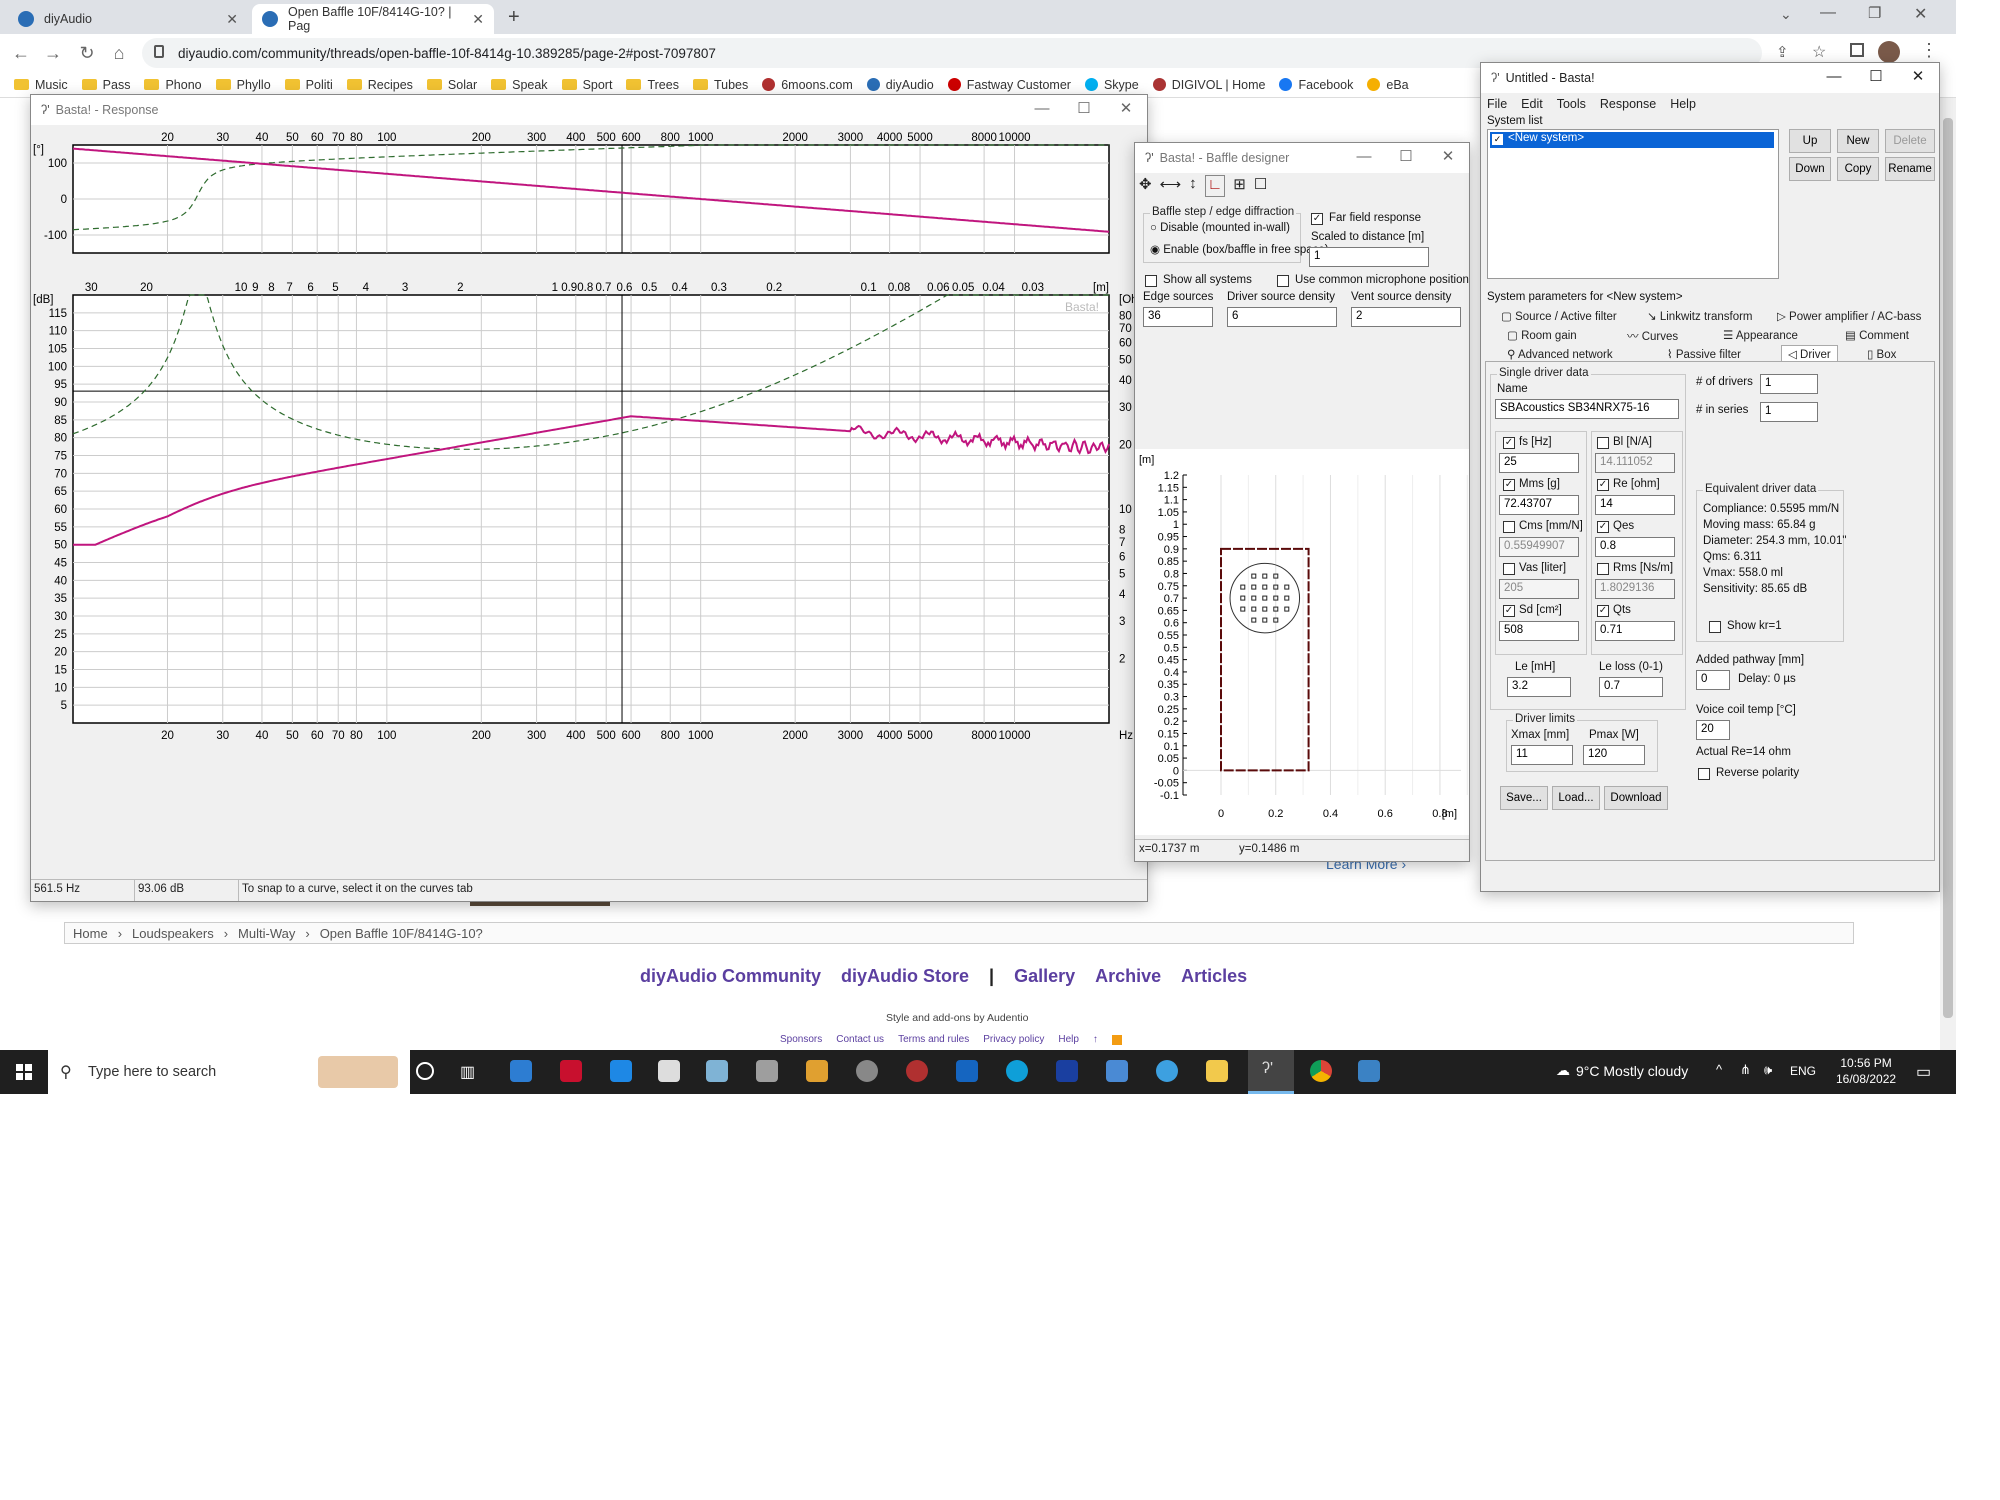 This screenshot has width=2000, height=1500. Describe the element at coordinates (1704, 774) in the screenshot. I see `reverse-polarity-checkbox` at that location.